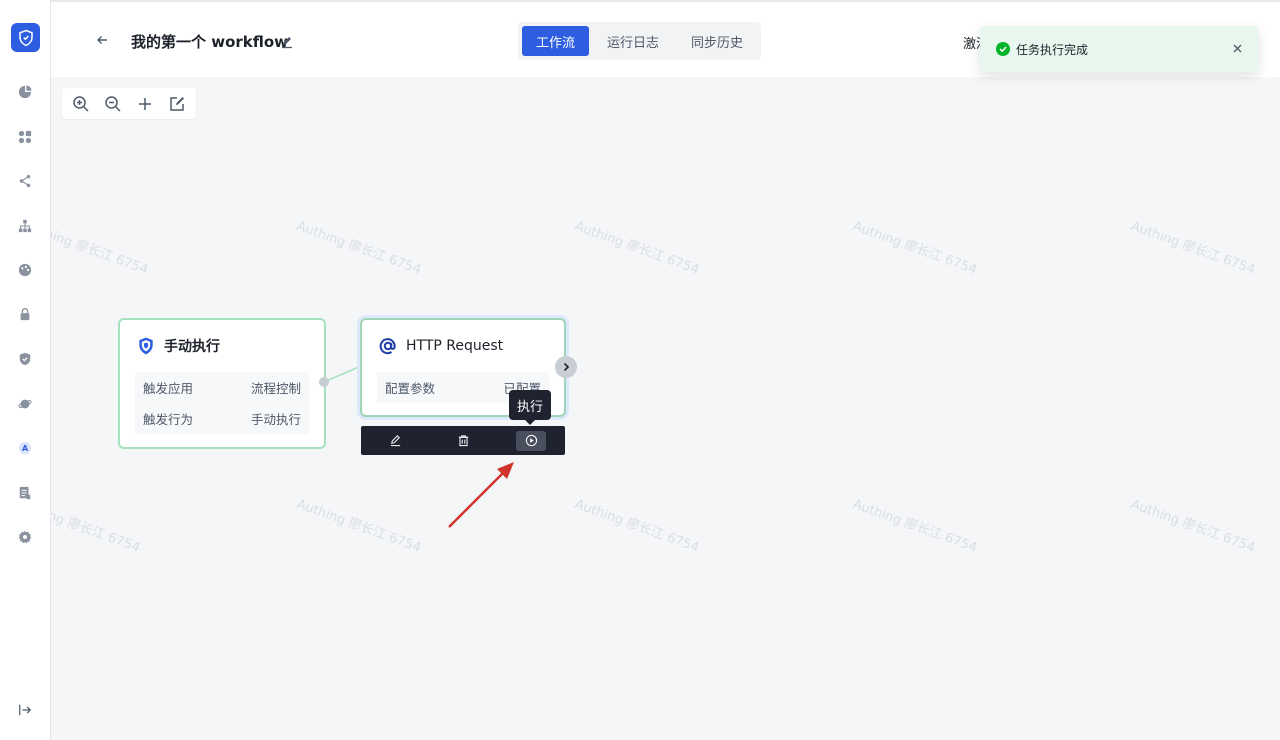 The width and height of the screenshot is (1280, 740). I want to click on node-field-row: 触发应用 流程控制, so click(222, 387).